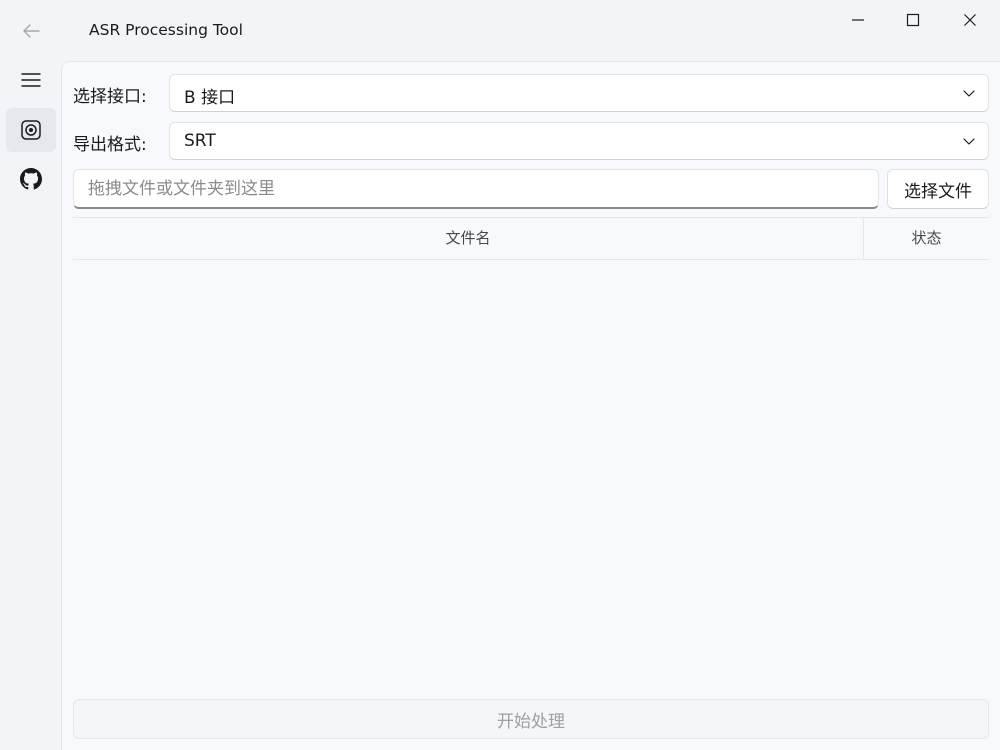  I want to click on column-header-status: 状态, so click(926, 238).